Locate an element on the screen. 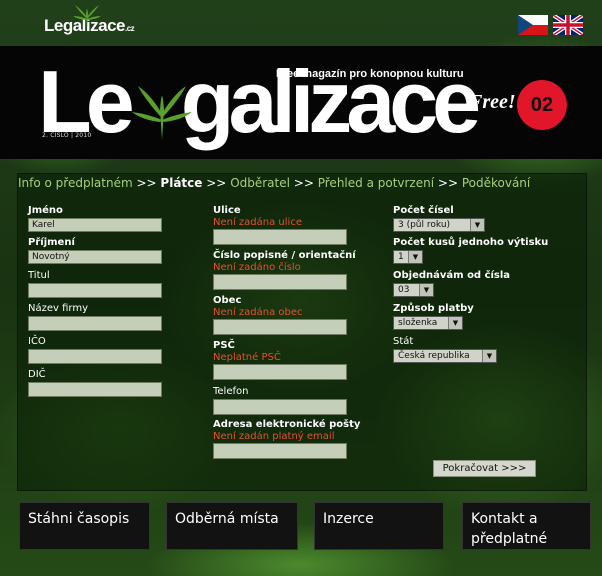  email-error: Není zadán platný email is located at coordinates (274, 436).